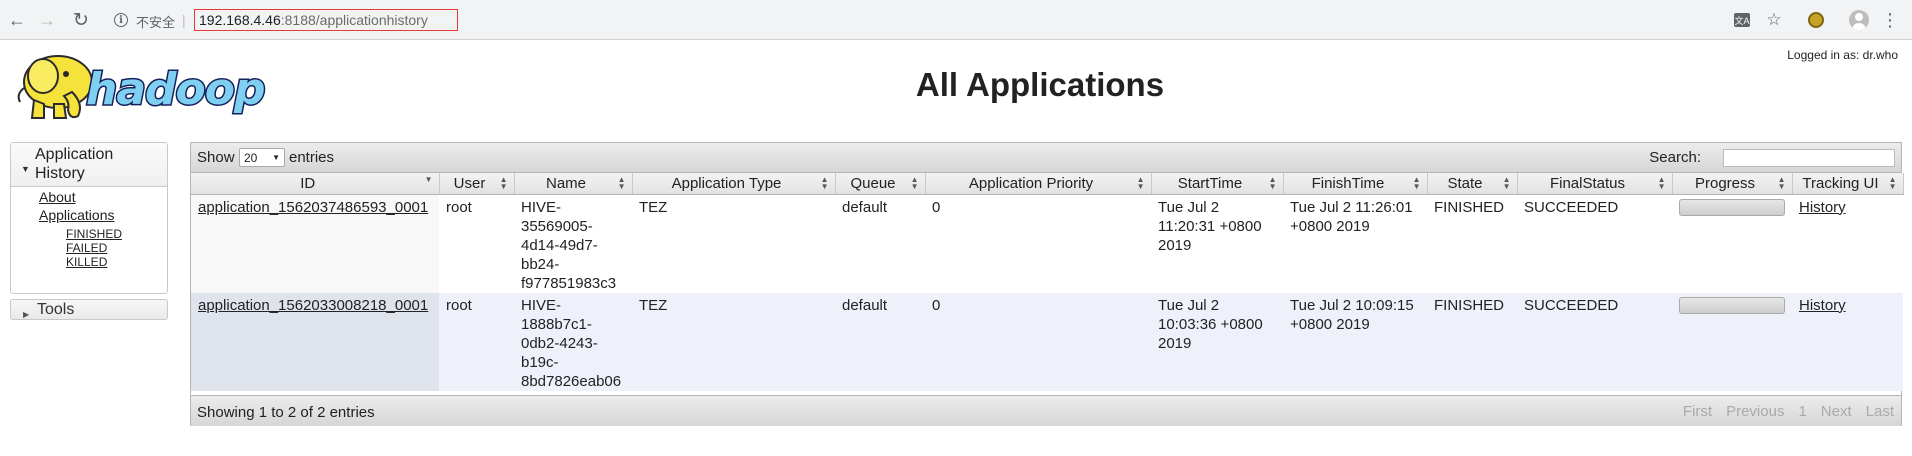 The height and width of the screenshot is (456, 1912). What do you see at coordinates (77, 215) in the screenshot?
I see `sidebar-item-applications: Applications` at bounding box center [77, 215].